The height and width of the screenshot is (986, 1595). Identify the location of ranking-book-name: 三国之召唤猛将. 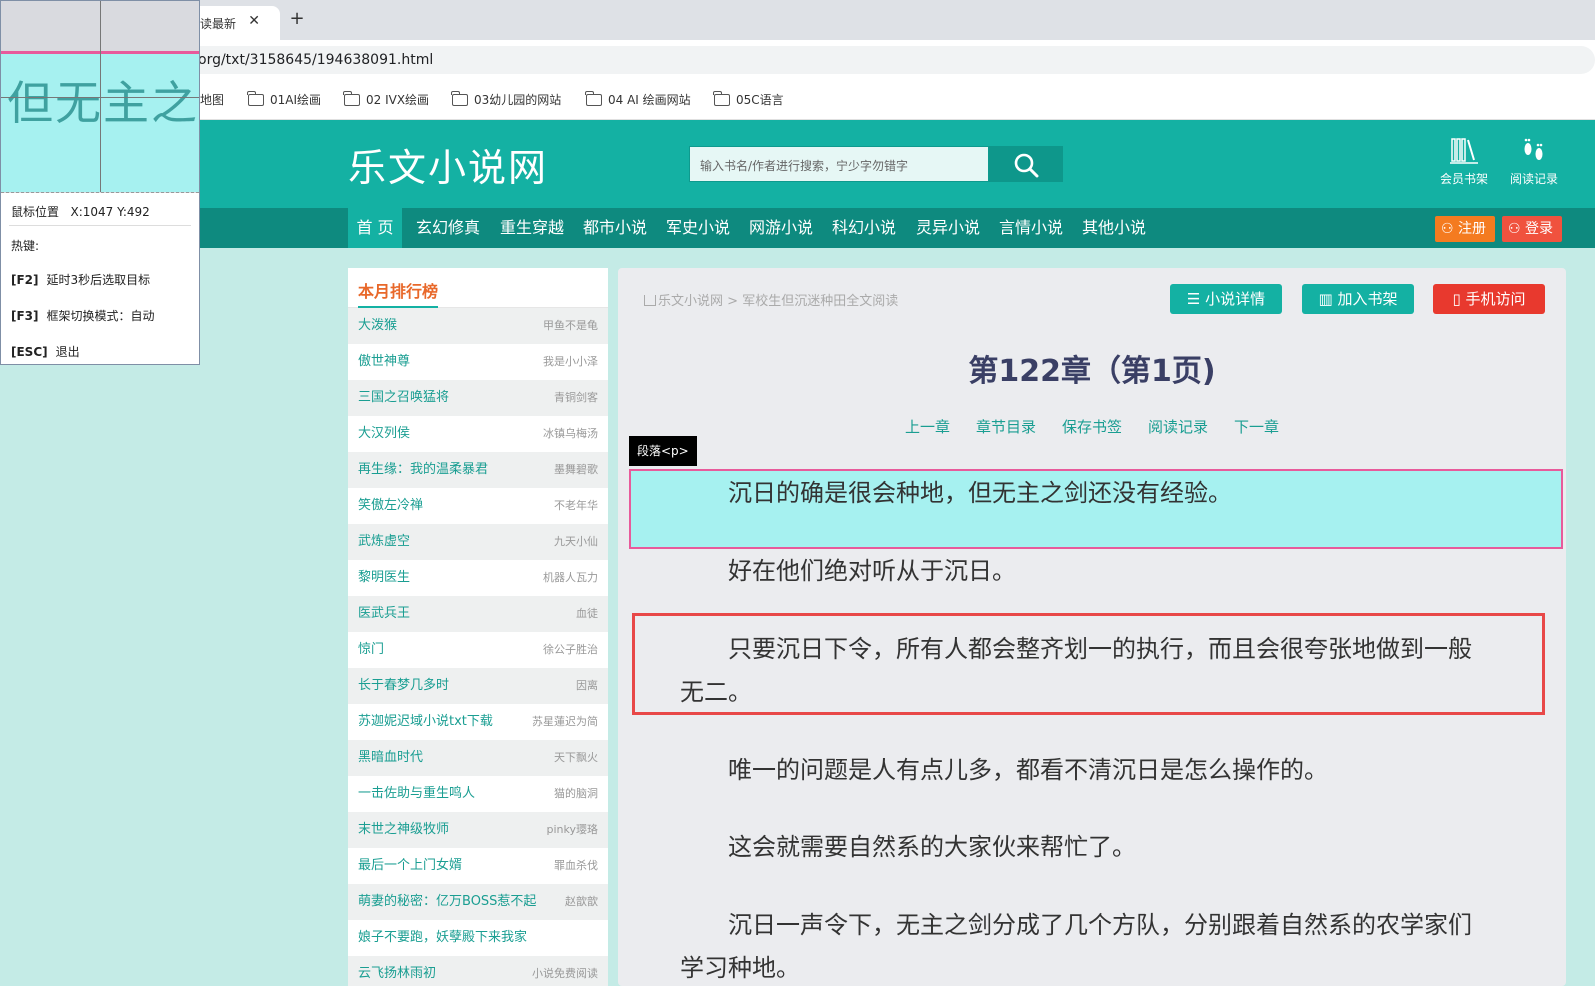
(403, 397).